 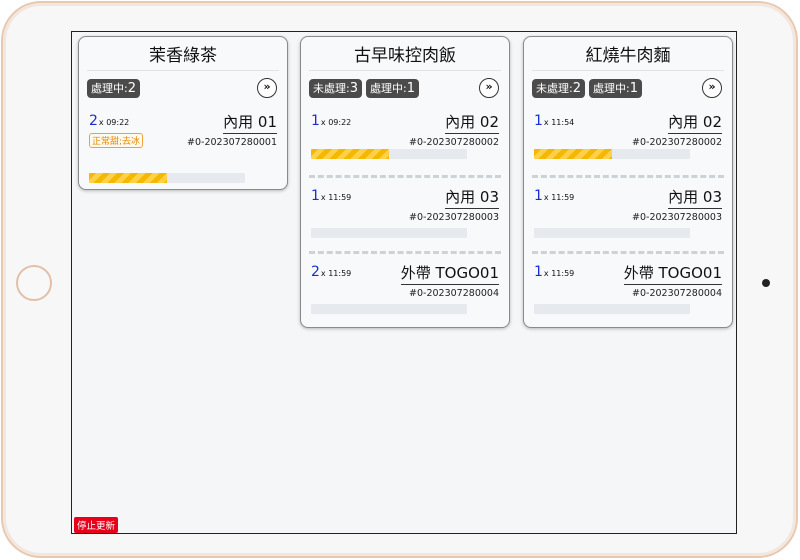 I want to click on table-name: 內用 01, so click(x=250, y=122).